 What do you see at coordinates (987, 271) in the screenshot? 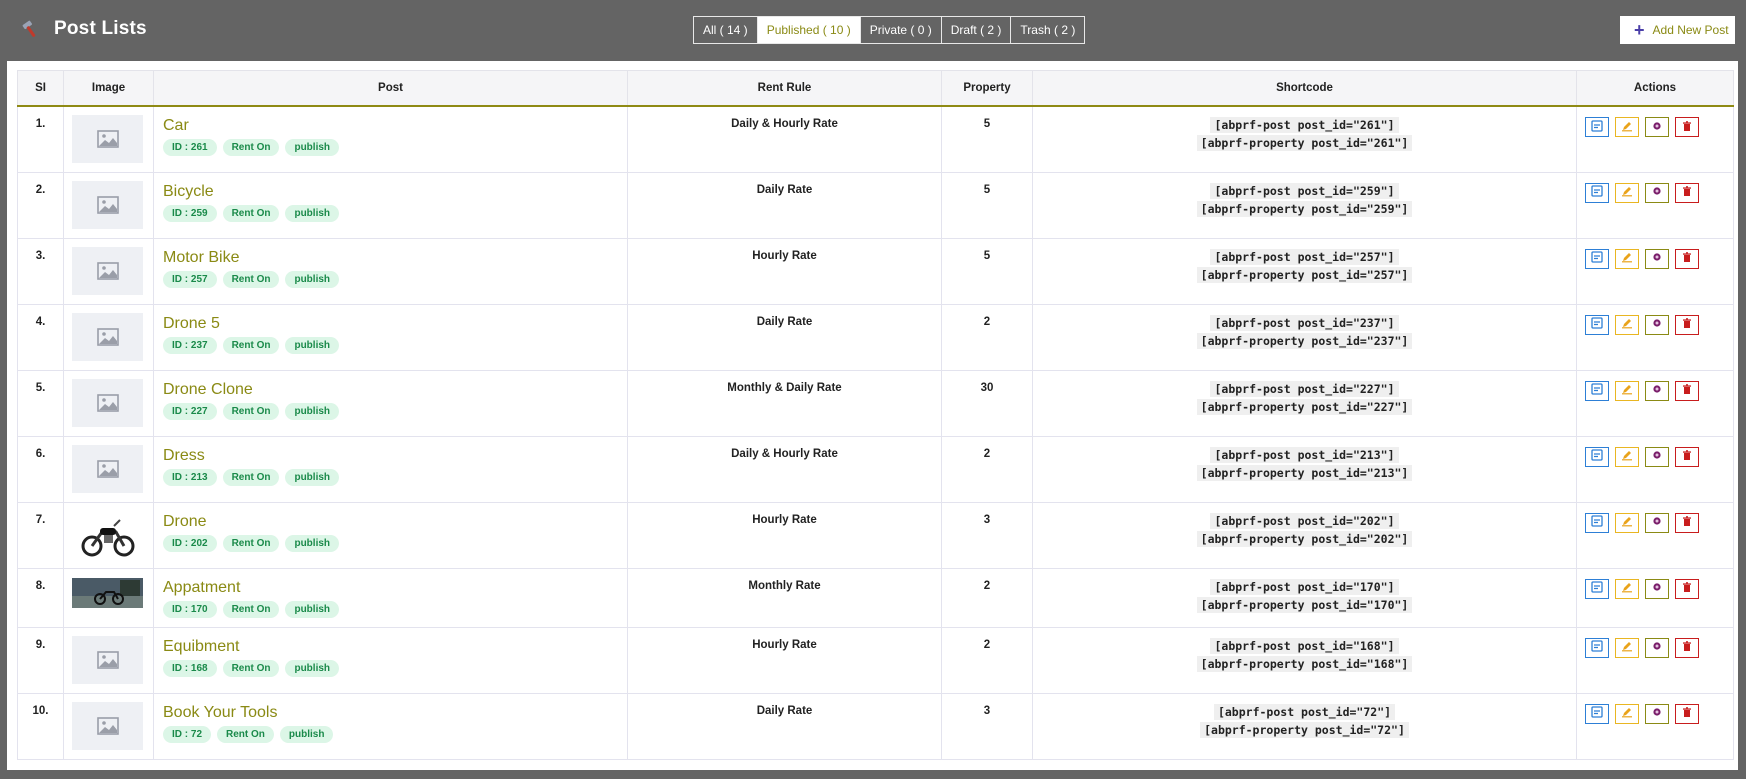
I see `property-count-cell: 5` at bounding box center [987, 271].